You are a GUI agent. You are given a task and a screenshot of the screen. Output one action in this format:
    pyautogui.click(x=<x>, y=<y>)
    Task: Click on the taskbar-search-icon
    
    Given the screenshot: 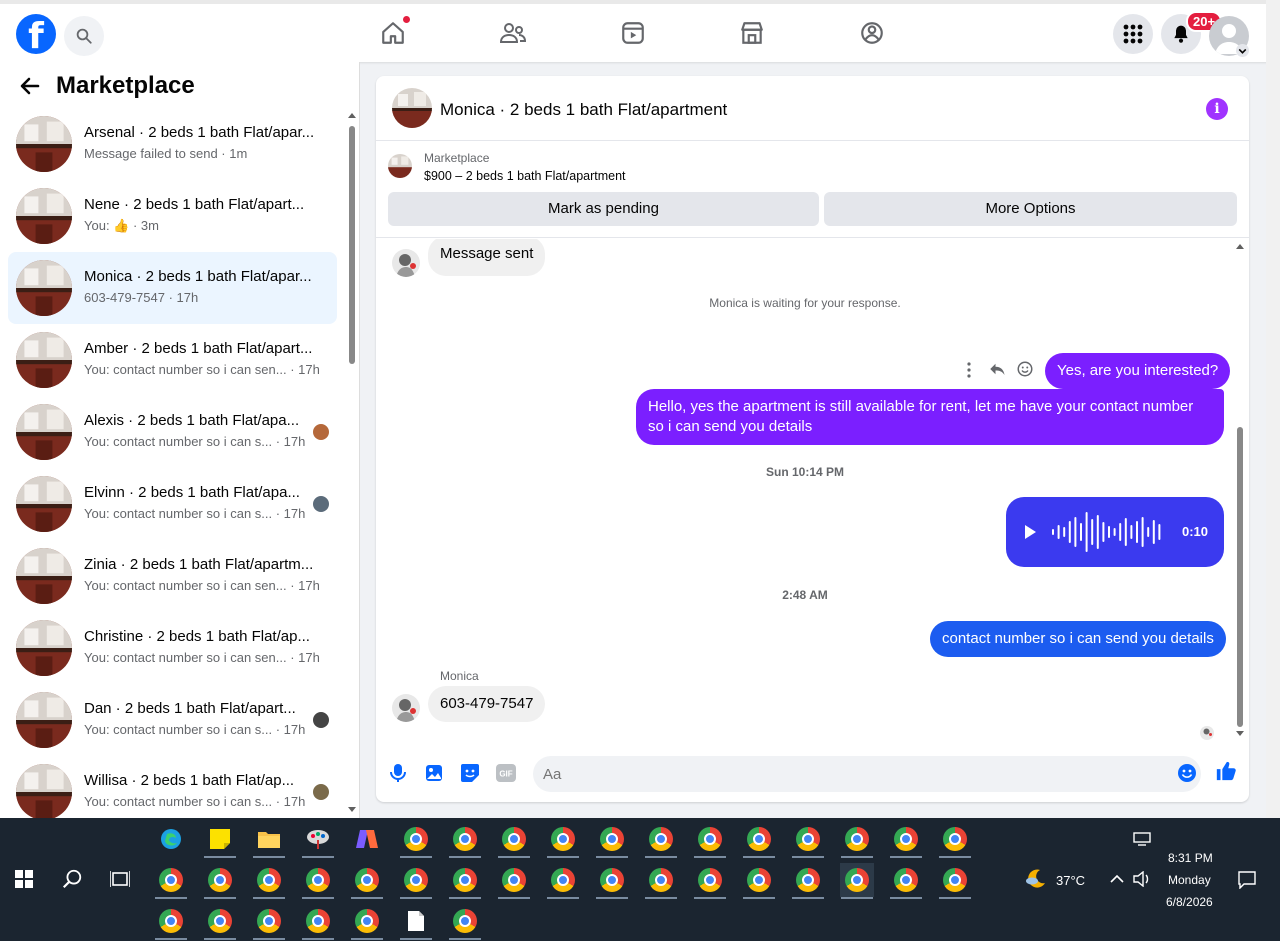 What is the action you would take?
    pyautogui.click(x=72, y=879)
    